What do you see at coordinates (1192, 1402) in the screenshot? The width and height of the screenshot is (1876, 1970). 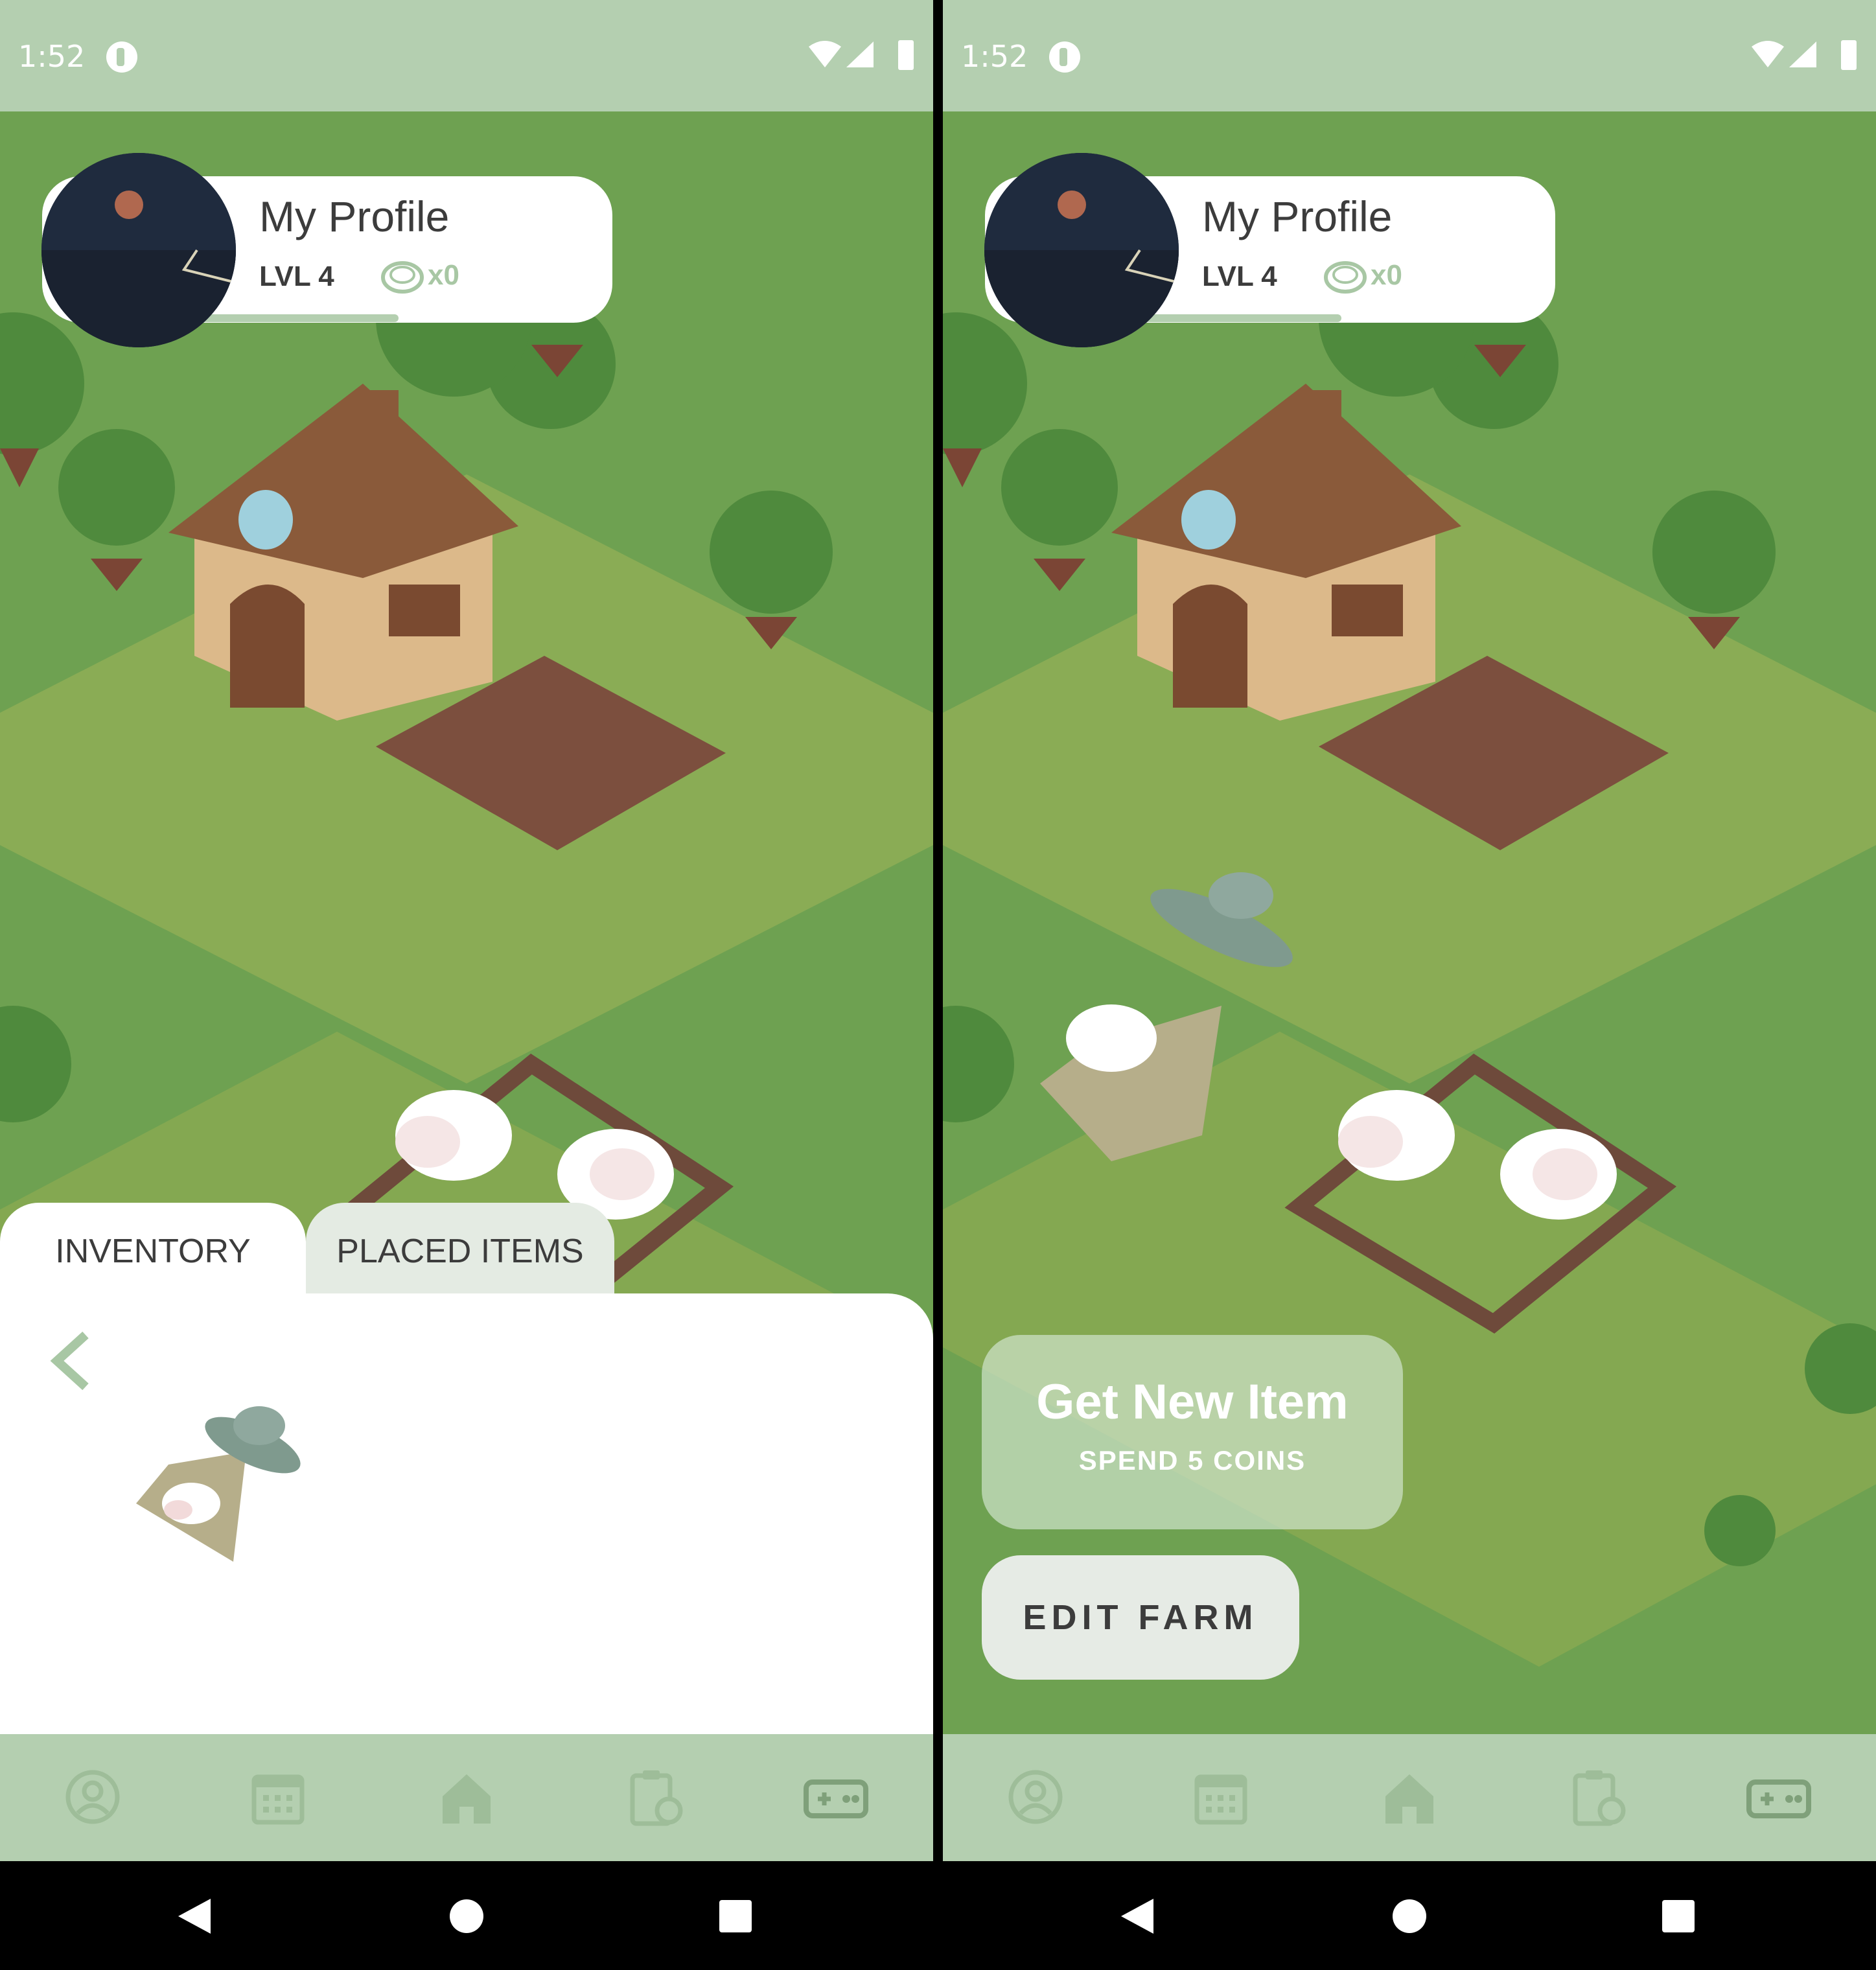 I see `get-new-item-label: Get New Item` at bounding box center [1192, 1402].